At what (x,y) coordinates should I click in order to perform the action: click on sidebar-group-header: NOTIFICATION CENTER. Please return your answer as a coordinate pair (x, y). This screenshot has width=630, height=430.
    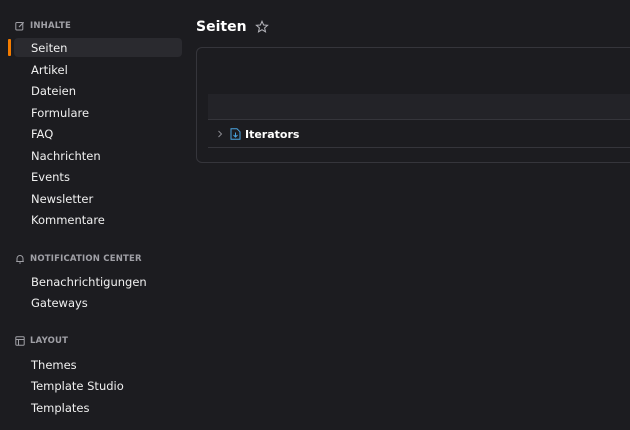
    Looking at the image, I should click on (78, 259).